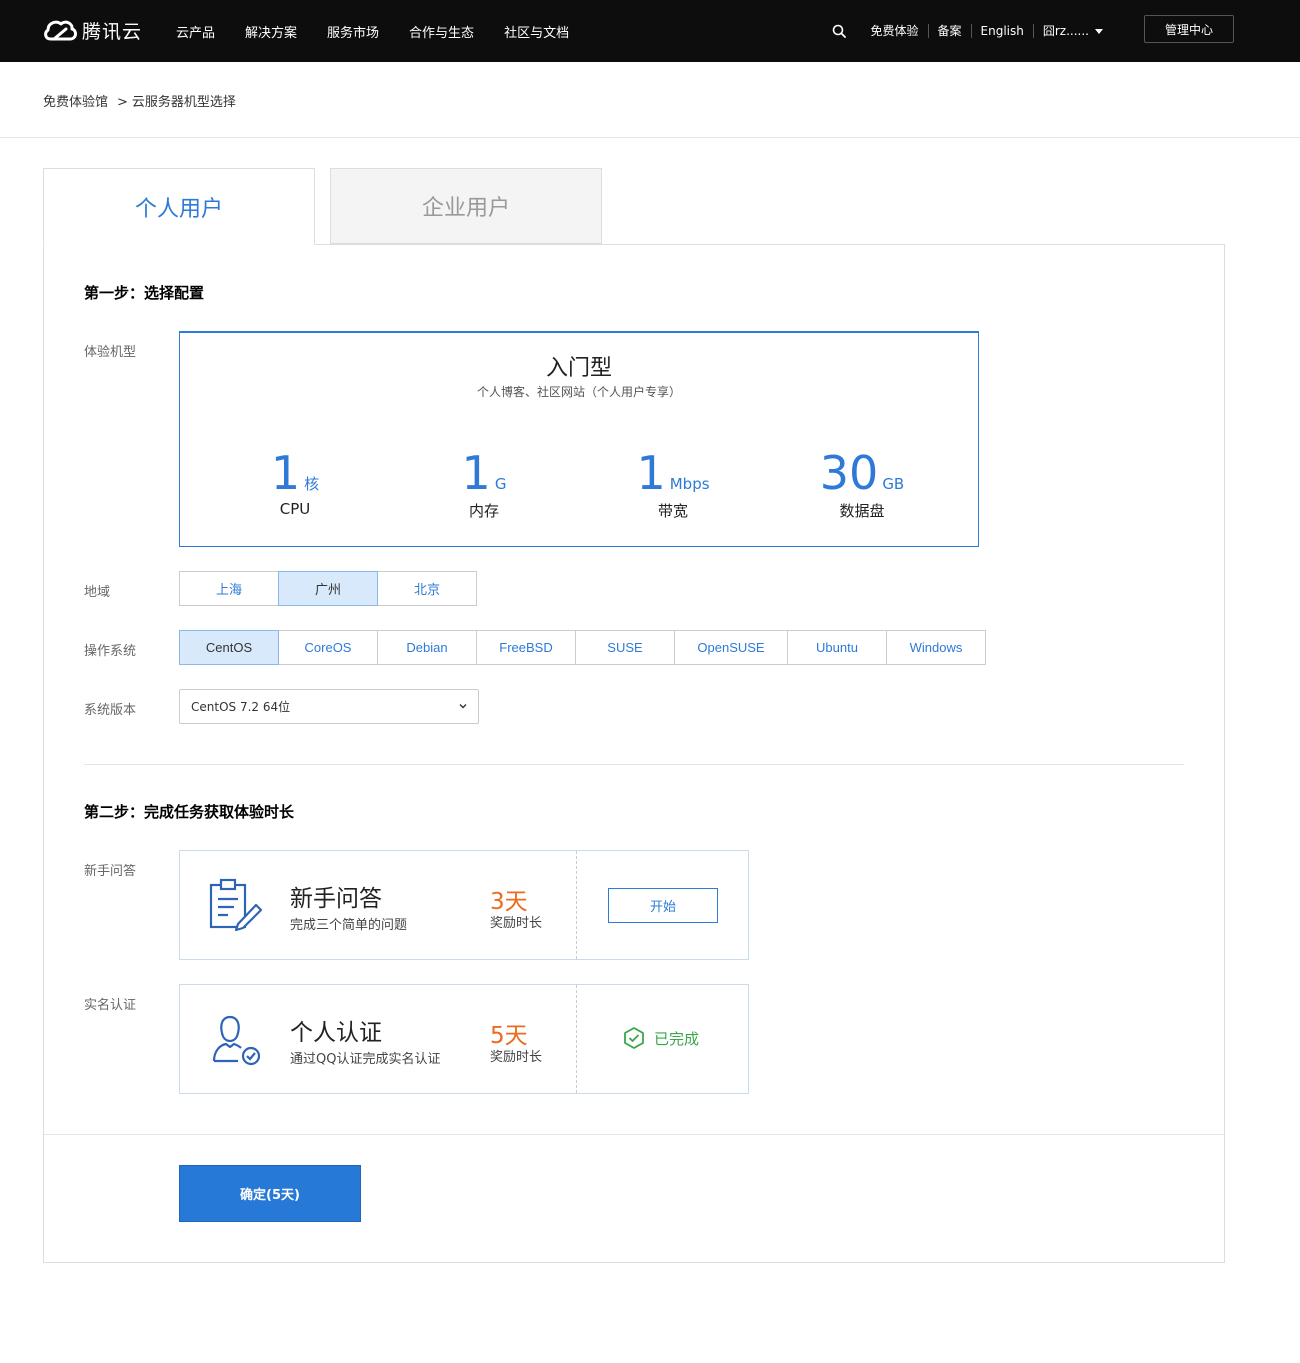 This screenshot has height=1363, width=1300. What do you see at coordinates (110, 710) in the screenshot?
I see `version-label: 系统版本` at bounding box center [110, 710].